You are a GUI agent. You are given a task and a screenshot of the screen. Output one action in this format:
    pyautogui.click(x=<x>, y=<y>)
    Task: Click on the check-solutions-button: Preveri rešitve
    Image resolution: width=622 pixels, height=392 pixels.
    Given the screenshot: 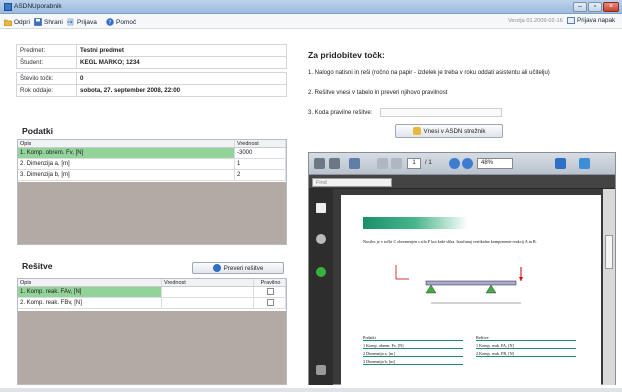 What is the action you would take?
    pyautogui.click(x=238, y=268)
    